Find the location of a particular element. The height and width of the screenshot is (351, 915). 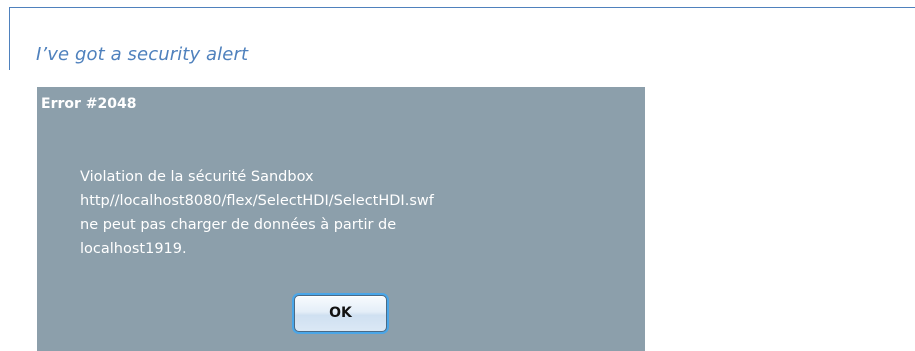

message-line: localhost1919. is located at coordinates (133, 249).